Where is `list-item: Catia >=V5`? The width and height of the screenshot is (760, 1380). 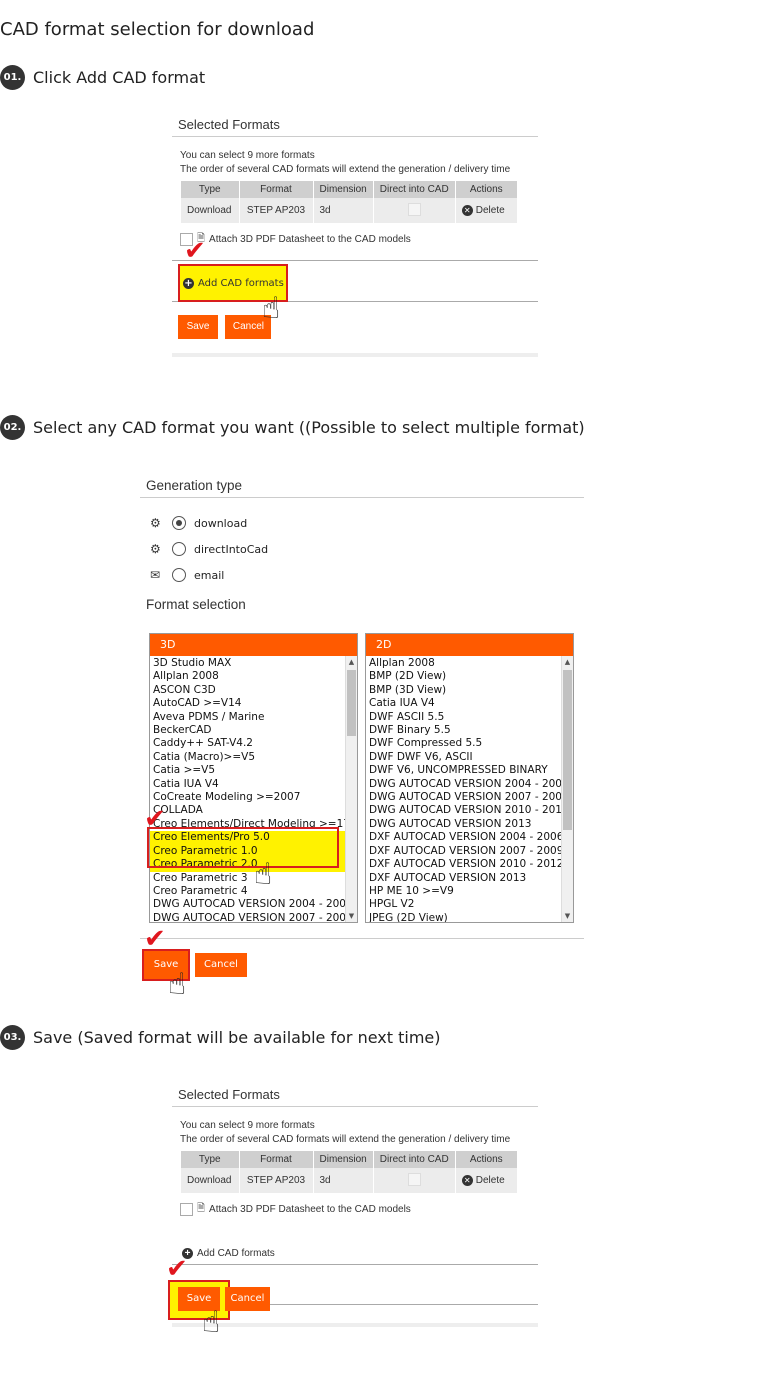
list-item: Catia >=V5 is located at coordinates (253, 770).